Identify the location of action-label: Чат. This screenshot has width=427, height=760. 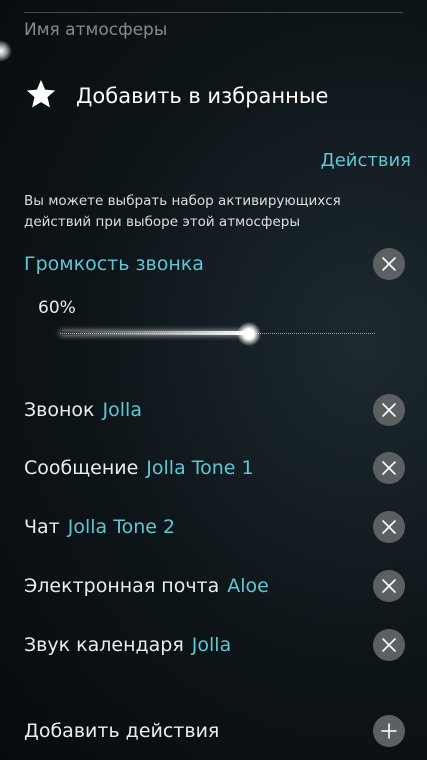
(42, 527).